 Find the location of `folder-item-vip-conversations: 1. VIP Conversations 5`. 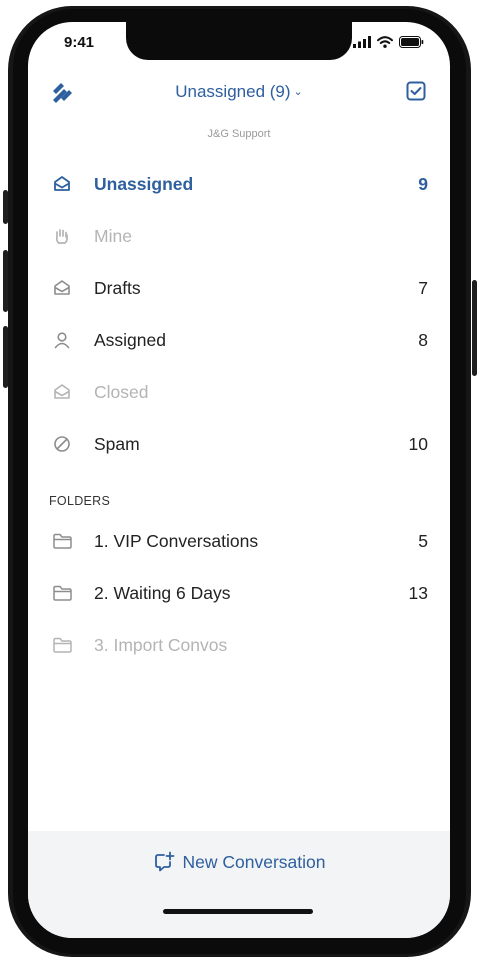

folder-item-vip-conversations: 1. VIP Conversations 5 is located at coordinates (239, 541).